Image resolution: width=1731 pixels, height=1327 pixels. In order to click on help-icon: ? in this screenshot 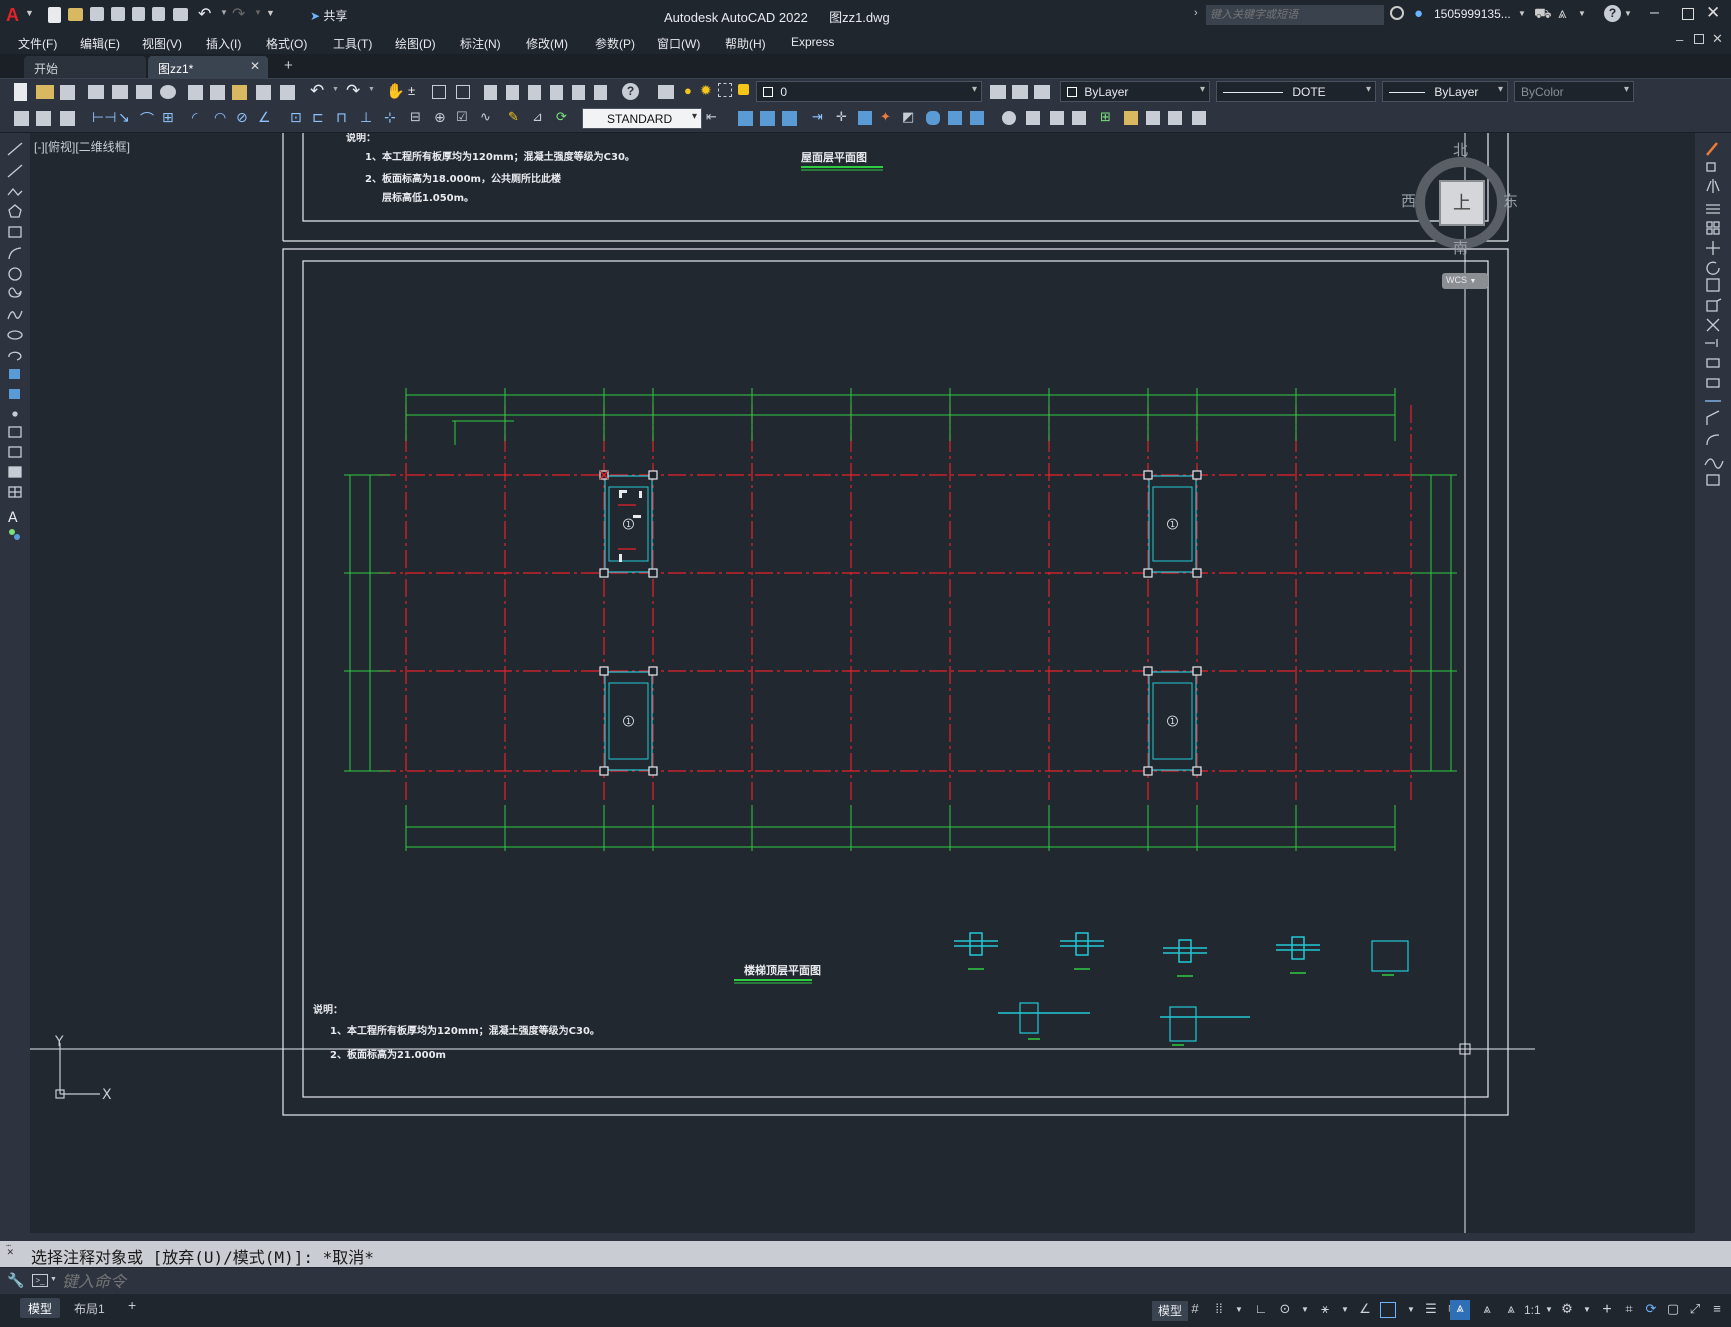, I will do `click(1612, 13)`.